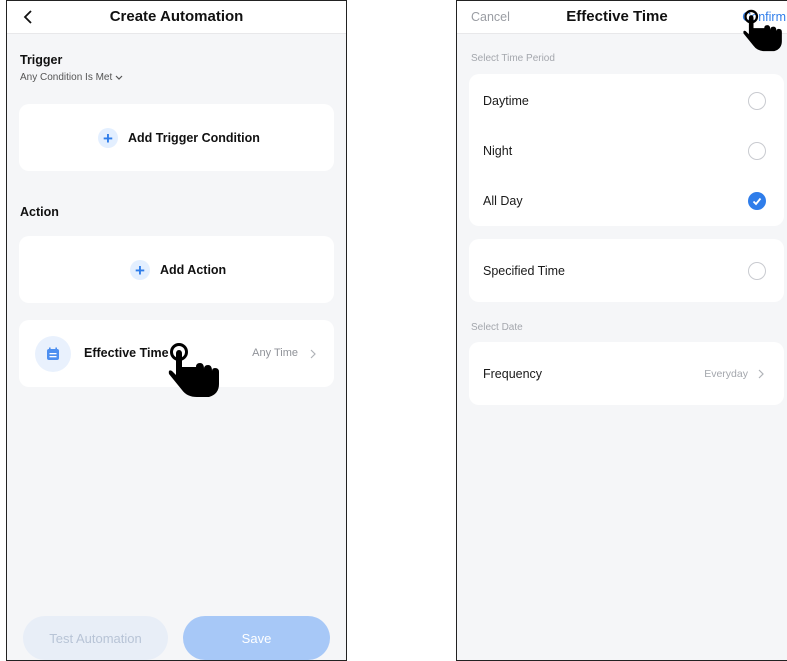 Image resolution: width=787 pixels, height=661 pixels. I want to click on radio-checked-icon, so click(757, 201).